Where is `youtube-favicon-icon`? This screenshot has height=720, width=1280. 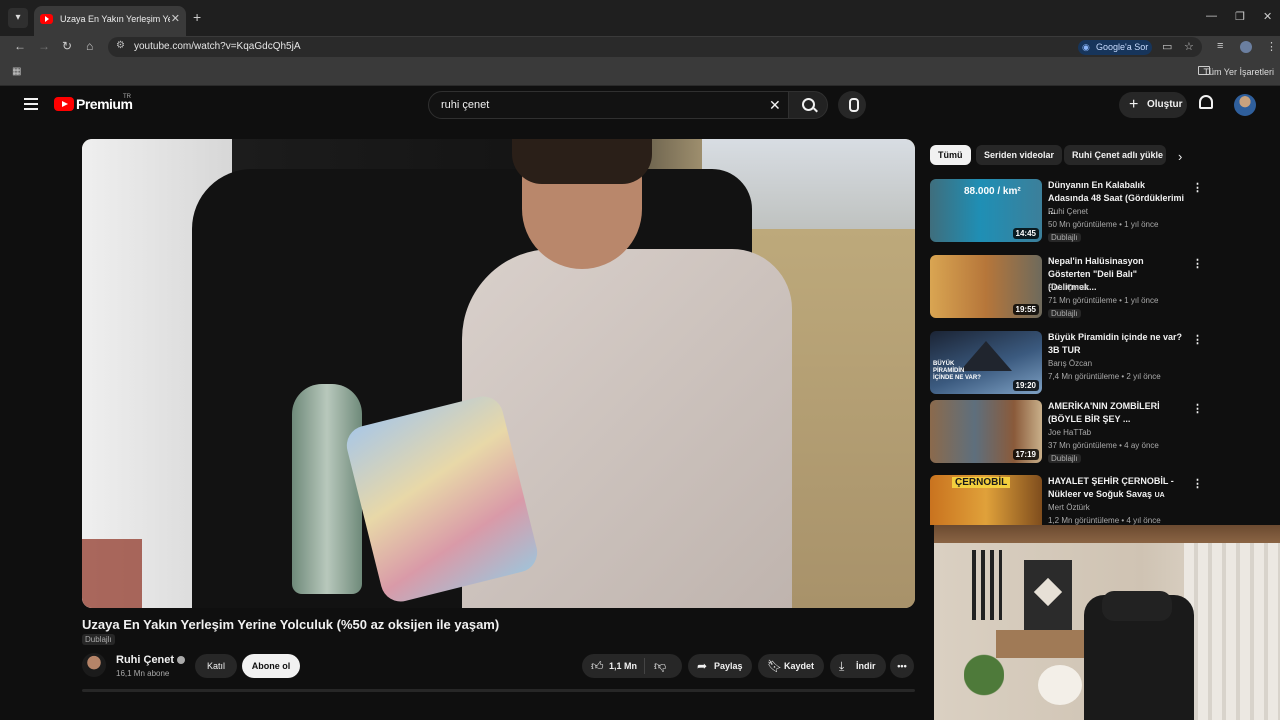 youtube-favicon-icon is located at coordinates (46, 19).